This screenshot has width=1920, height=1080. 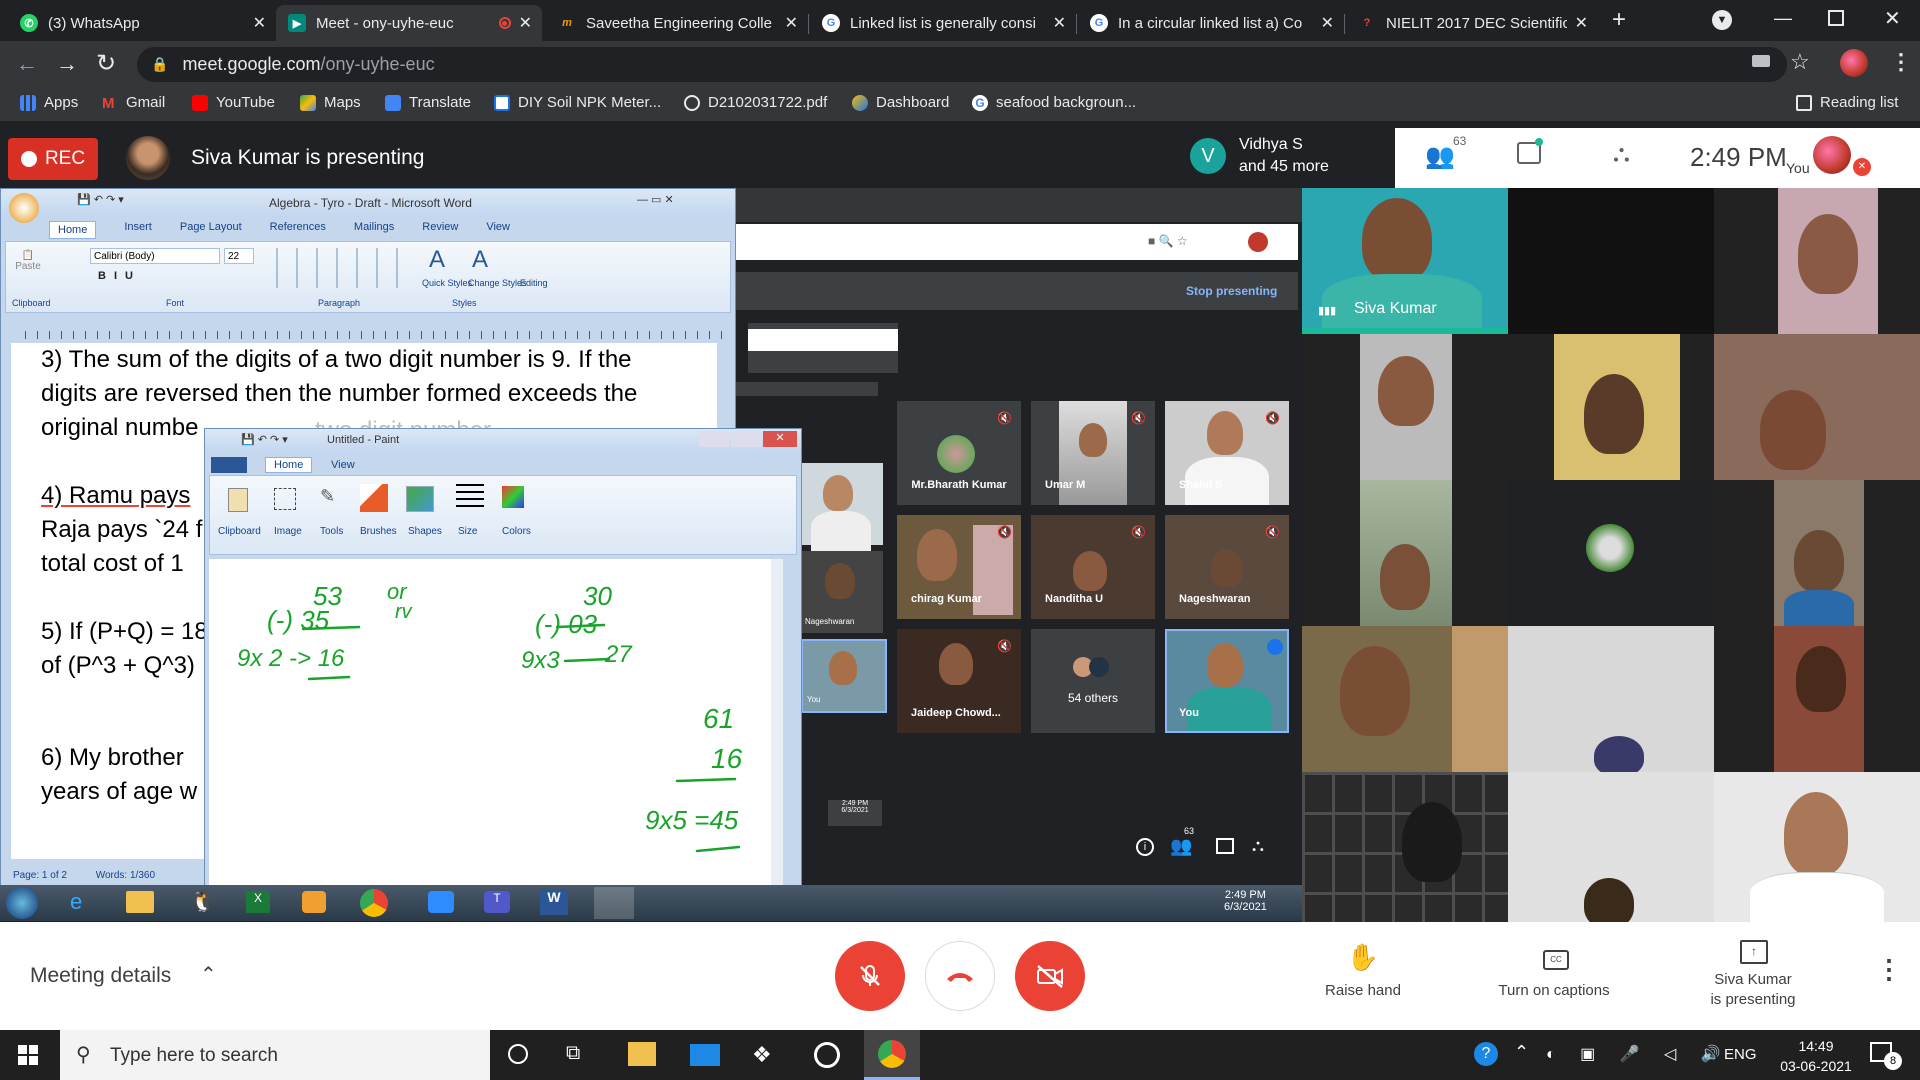 What do you see at coordinates (73, 230) in the screenshot?
I see `ribbon-tab-home: Home` at bounding box center [73, 230].